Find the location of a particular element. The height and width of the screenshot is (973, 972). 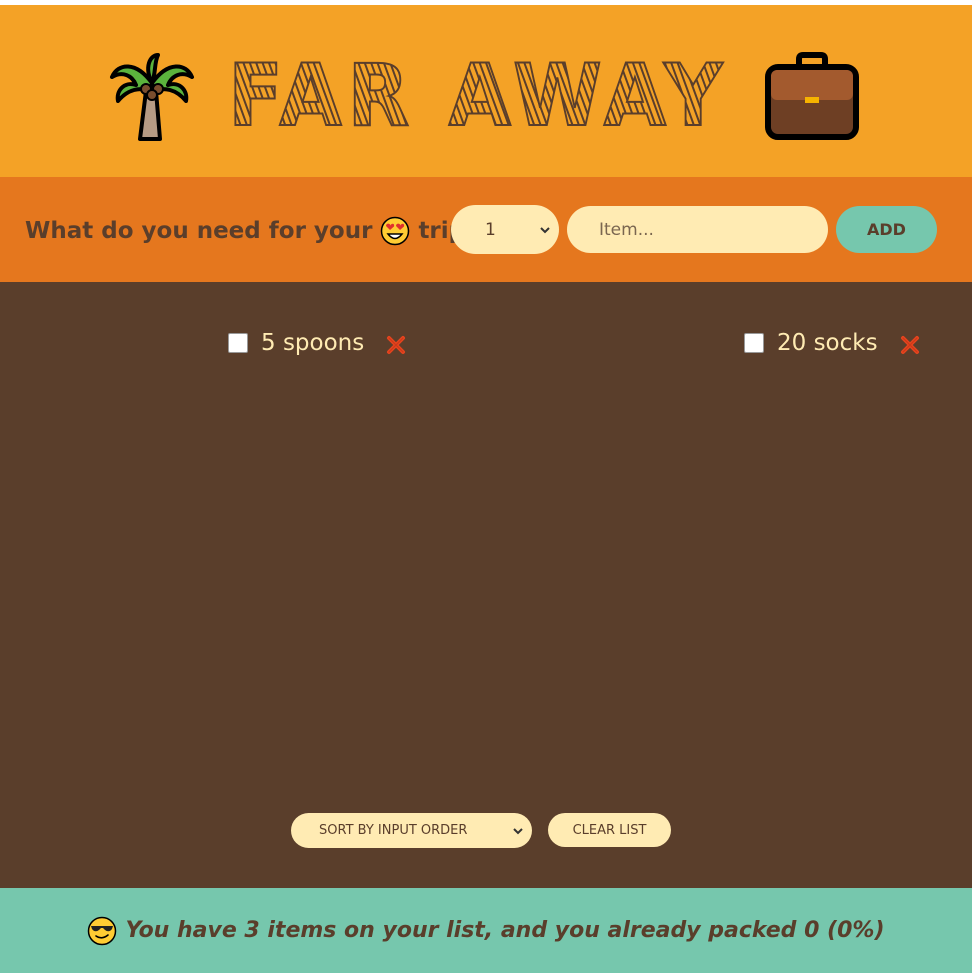

list-item: 5 spoons is located at coordinates (317, 343).